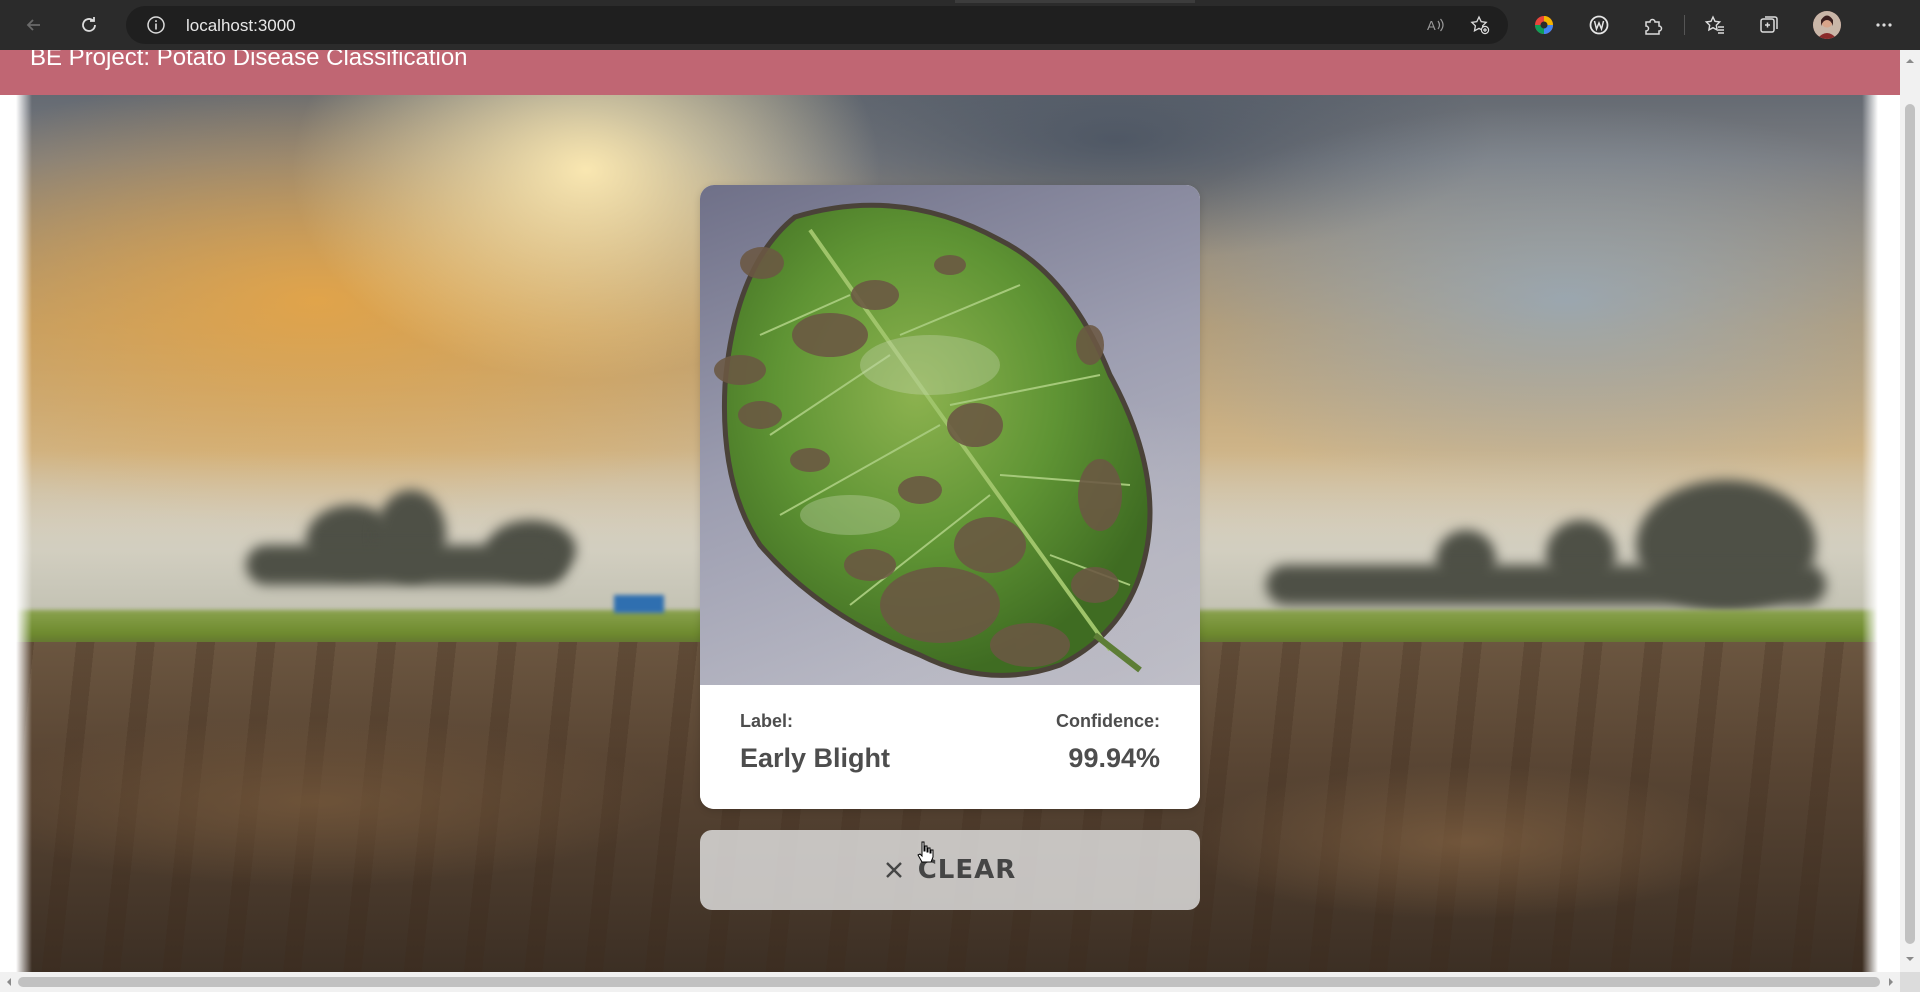 The image size is (1920, 992). I want to click on result-panel: Label: Confidence: Early Blight 99.94%, so click(950, 747).